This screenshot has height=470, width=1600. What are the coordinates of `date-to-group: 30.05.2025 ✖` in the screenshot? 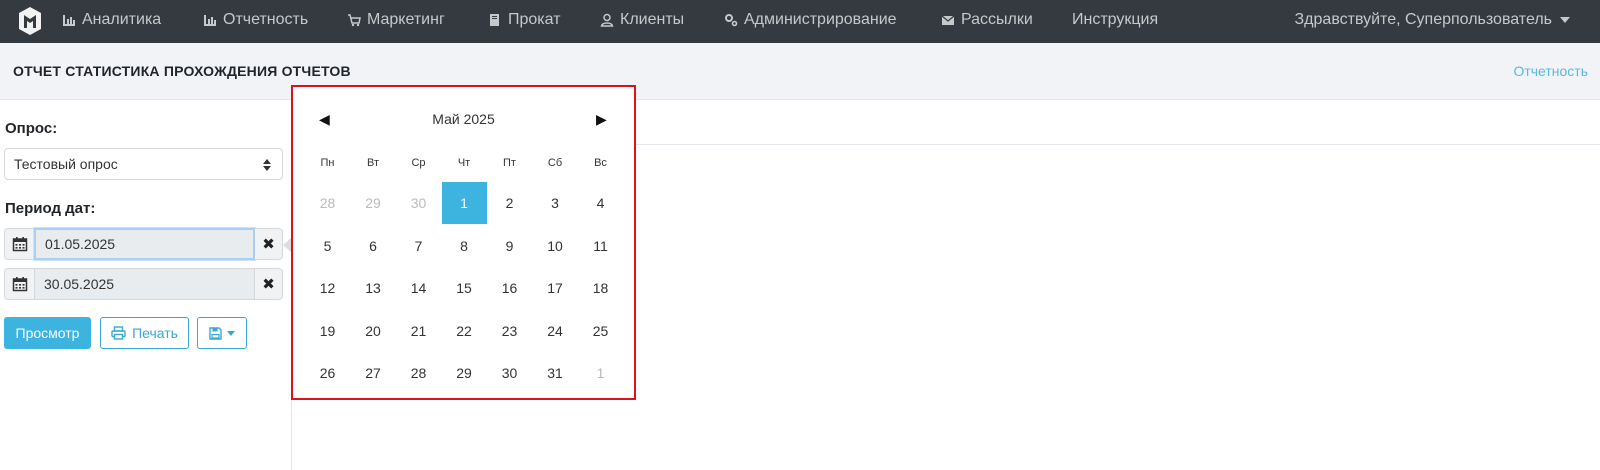 It's located at (143, 284).